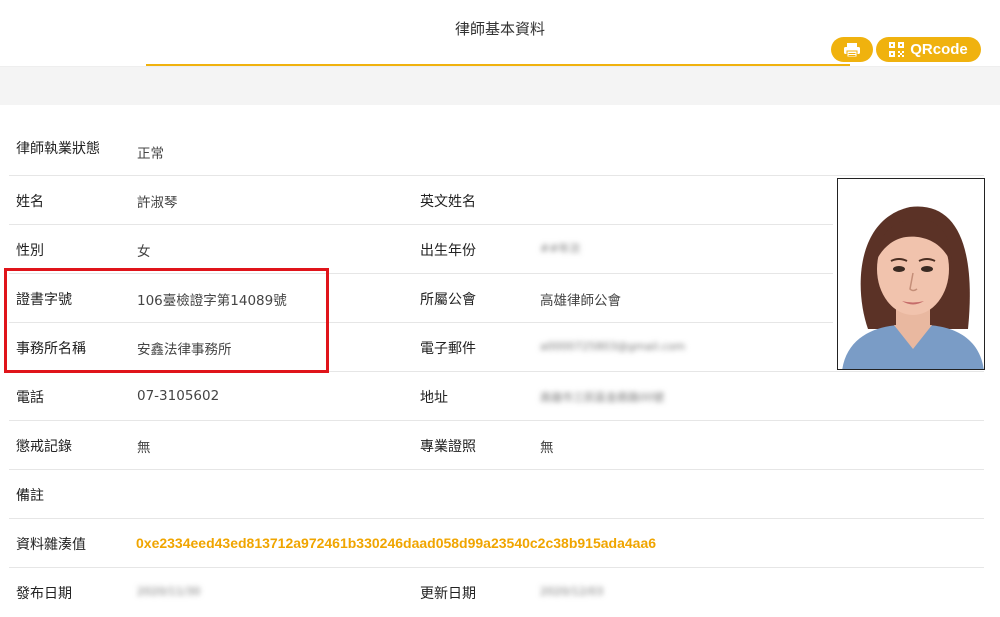 This screenshot has height=617, width=1000. What do you see at coordinates (30, 251) in the screenshot?
I see `gender-label: 性別` at bounding box center [30, 251].